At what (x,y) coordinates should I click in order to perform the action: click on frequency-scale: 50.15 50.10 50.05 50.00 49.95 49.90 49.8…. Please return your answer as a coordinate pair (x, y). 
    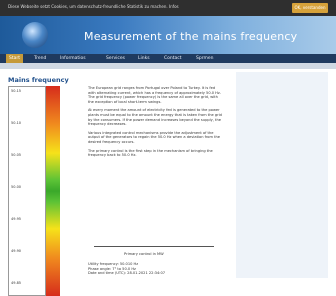
    Looking at the image, I should click on (27, 191).